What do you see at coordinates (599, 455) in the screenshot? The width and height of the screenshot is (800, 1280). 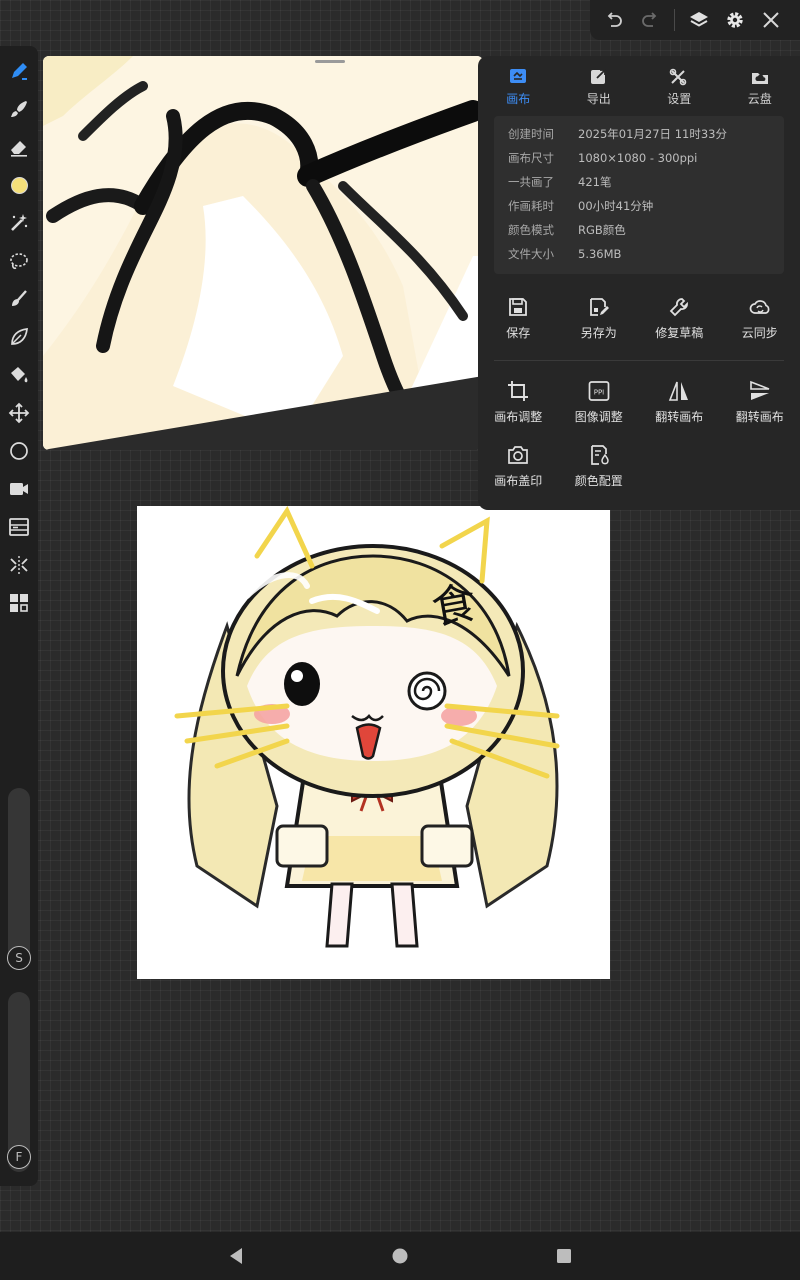 I see `color-profile-icon` at bounding box center [599, 455].